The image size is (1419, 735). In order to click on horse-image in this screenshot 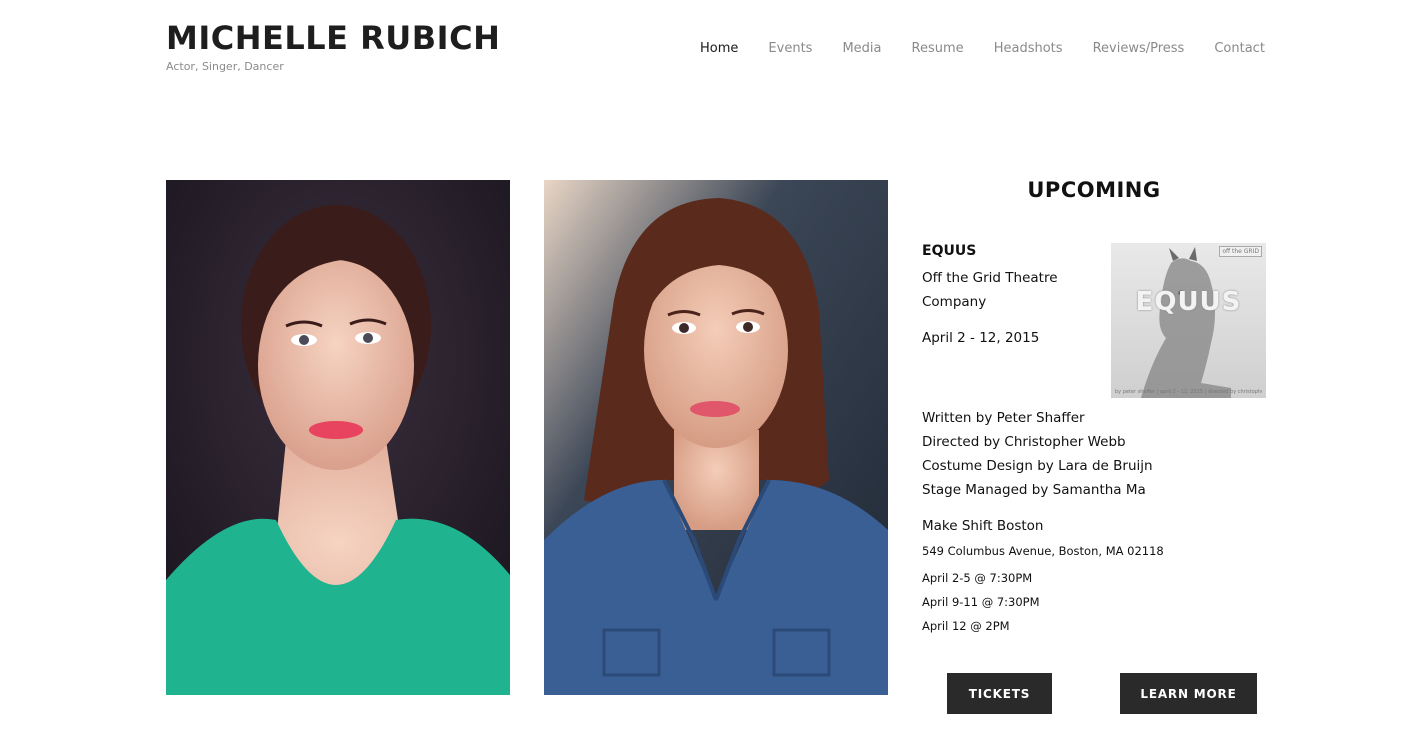, I will do `click(1186, 322)`.